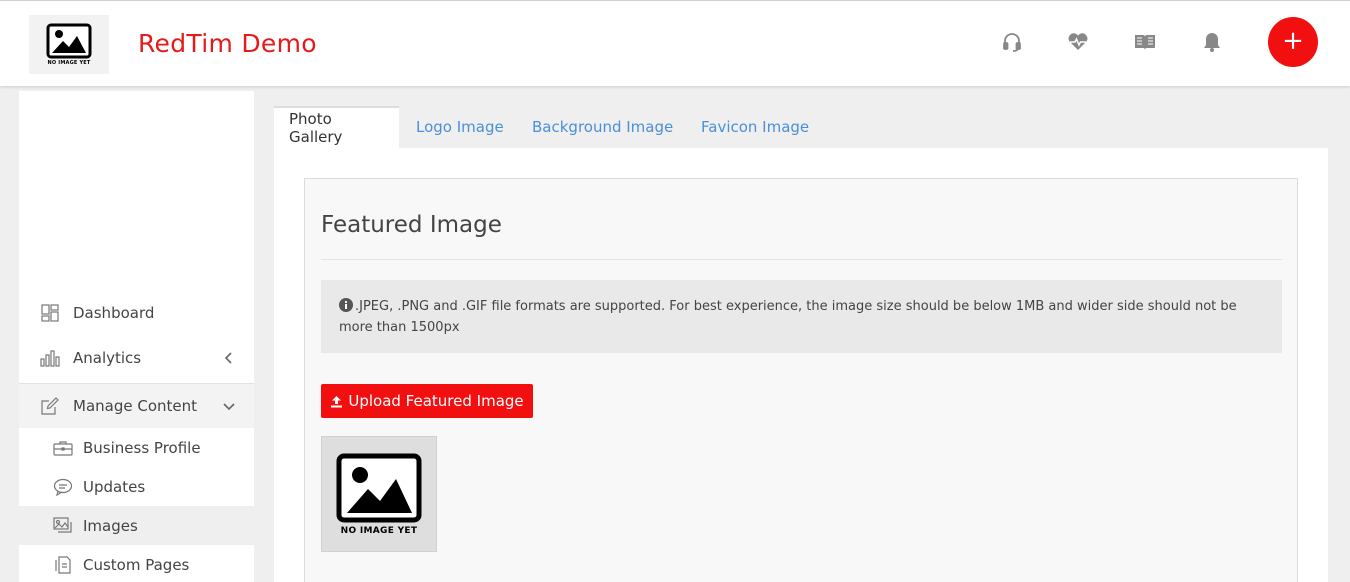  I want to click on card-title: Featured Image, so click(411, 225).